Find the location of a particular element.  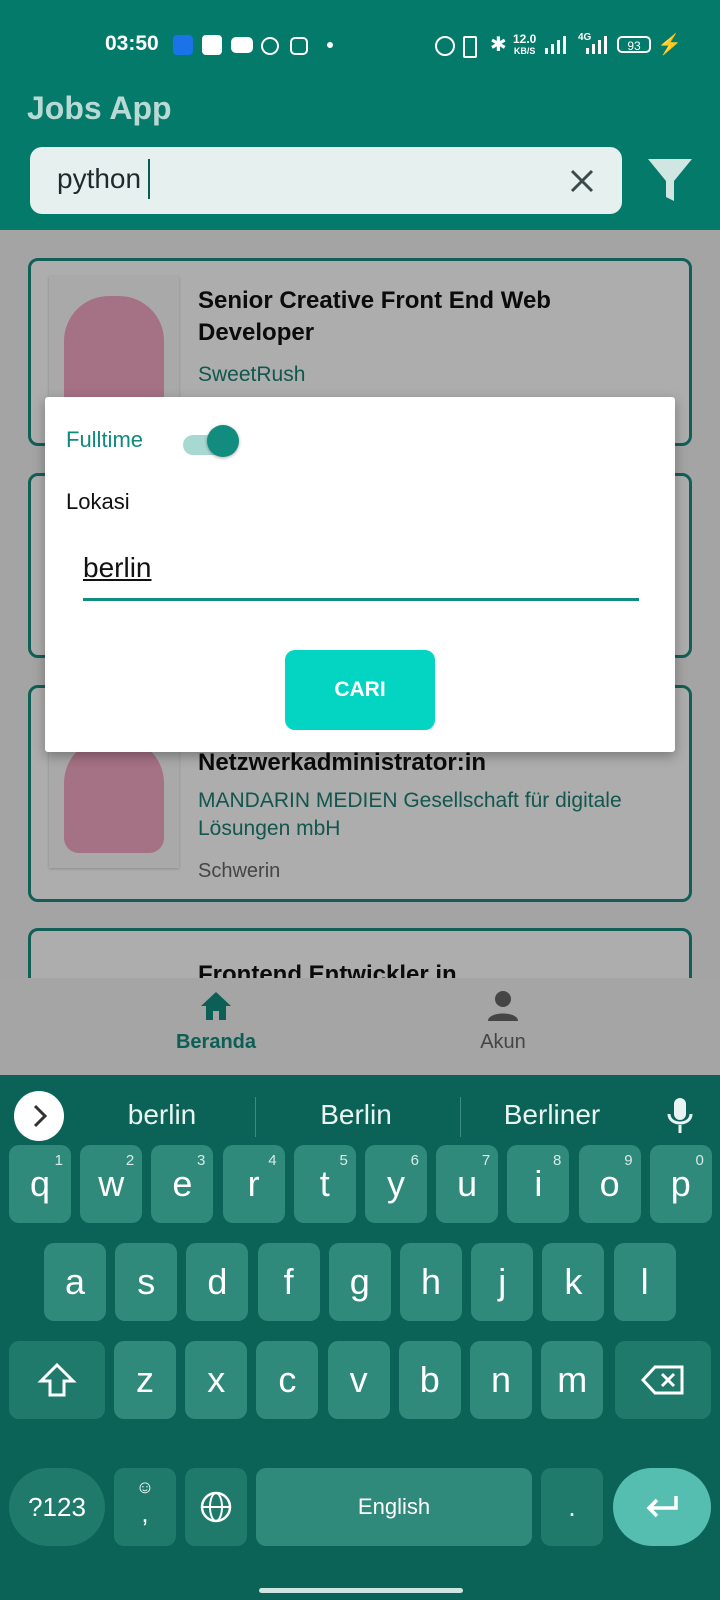

key-label: i is located at coordinates (538, 1183).